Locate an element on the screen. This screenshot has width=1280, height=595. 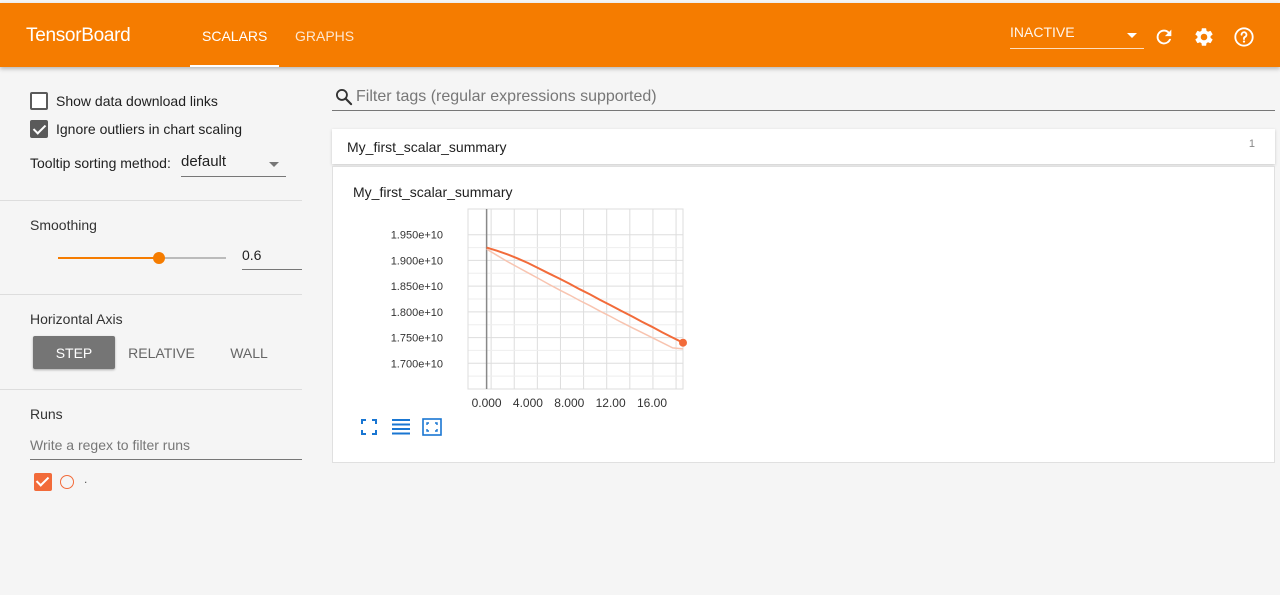
show-download-links-checkbox is located at coordinates (39, 101).